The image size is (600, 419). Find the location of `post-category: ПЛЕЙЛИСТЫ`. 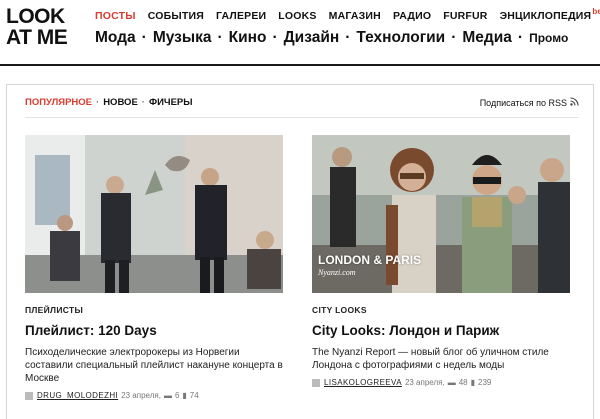

post-category: ПЛЕЙЛИСТЫ is located at coordinates (154, 310).